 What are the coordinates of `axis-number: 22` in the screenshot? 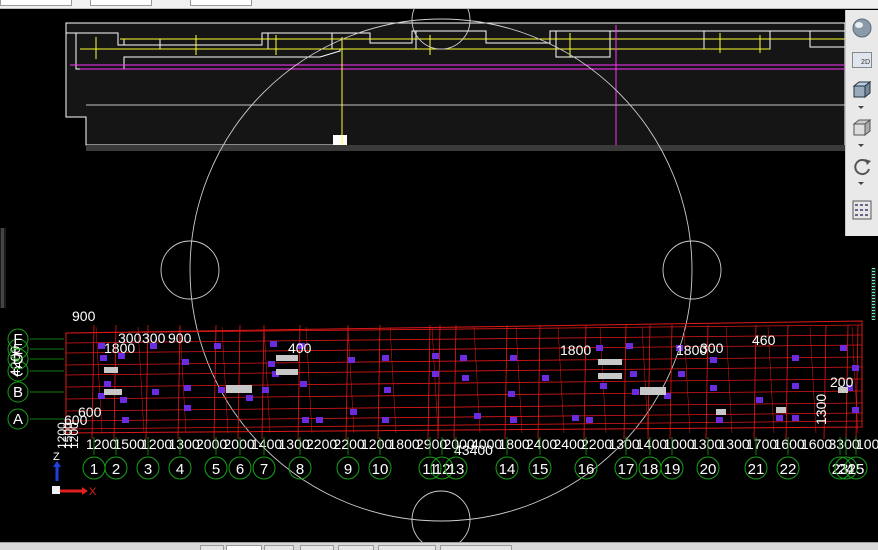 It's located at (788, 469).